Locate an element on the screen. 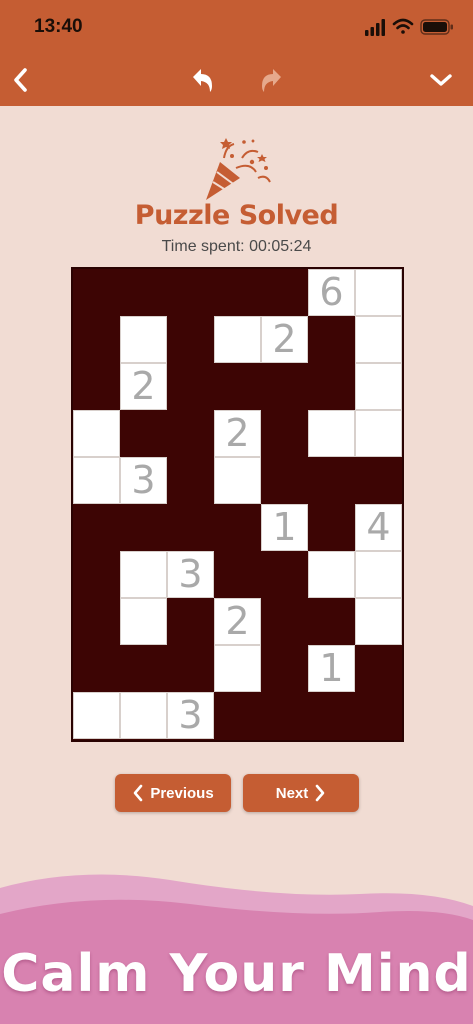 The image size is (473, 1024). undo-button is located at coordinates (202, 80).